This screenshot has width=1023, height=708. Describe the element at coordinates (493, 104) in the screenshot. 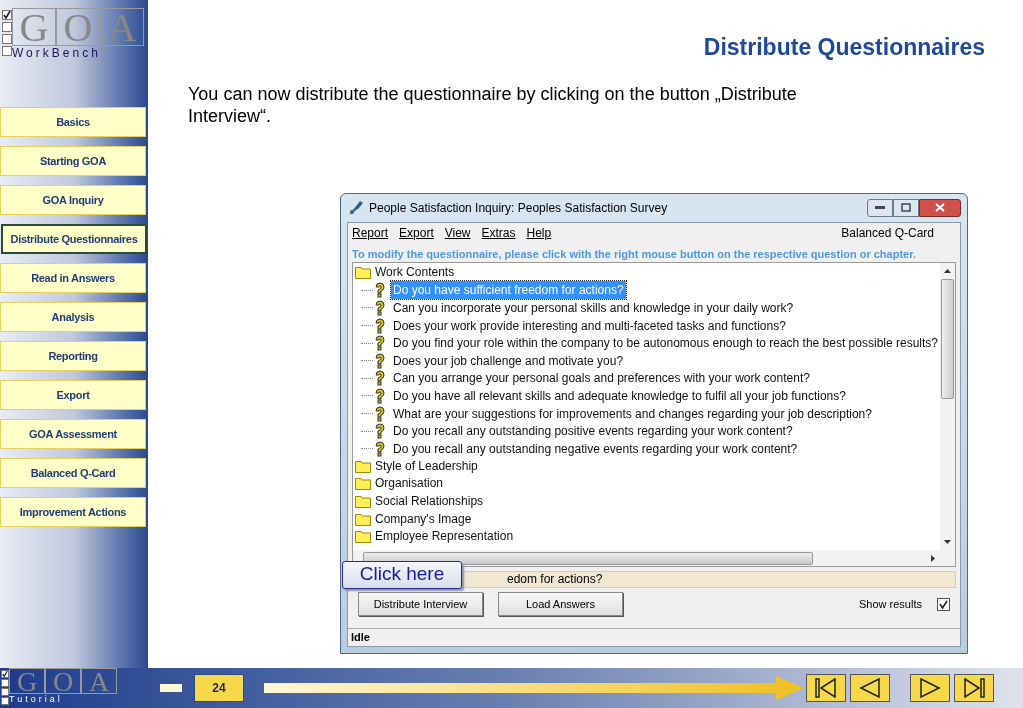

I see `intro-text: You can now distribute the questionnaire by clicking on the button „Distribute Interview“.` at that location.